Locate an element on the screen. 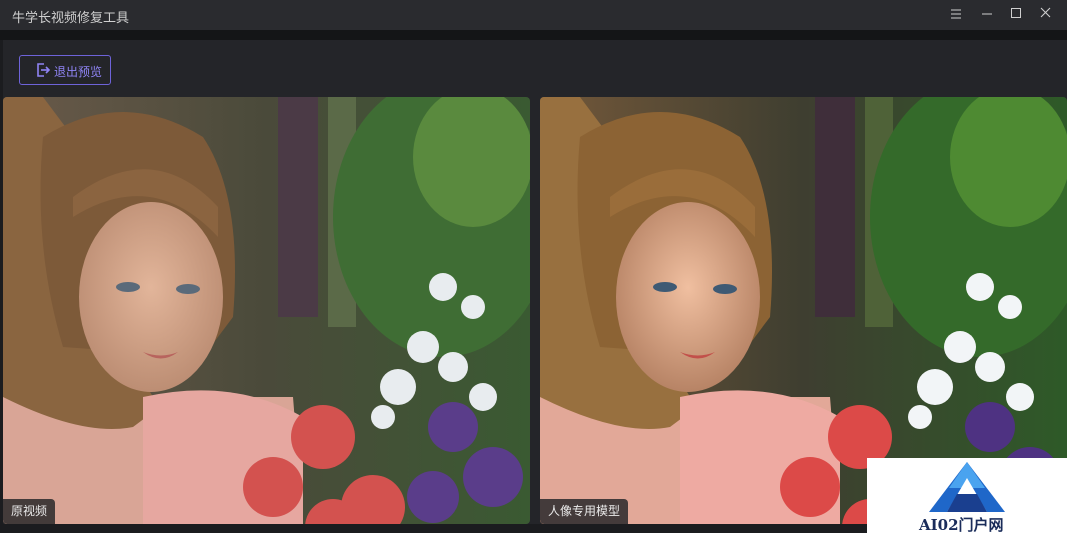 The image size is (1067, 533). maximize-button is located at coordinates (1016, 15).